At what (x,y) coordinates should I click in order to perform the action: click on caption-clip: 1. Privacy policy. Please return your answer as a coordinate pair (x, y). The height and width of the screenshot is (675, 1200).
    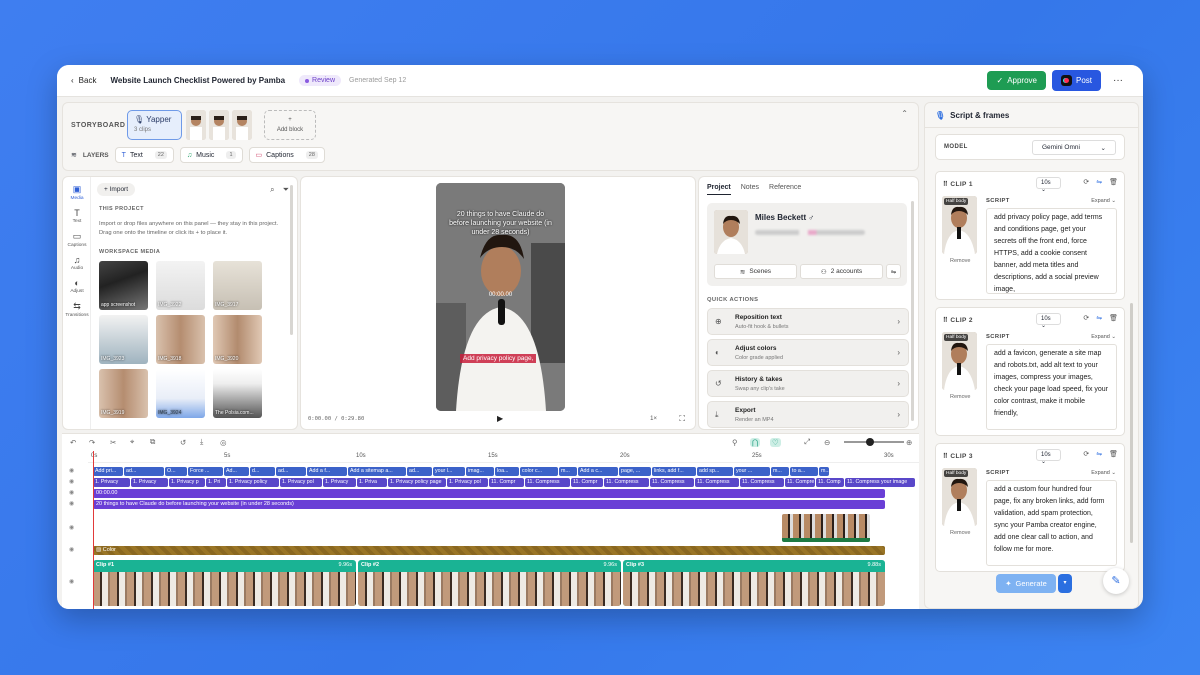
    Looking at the image, I should click on (253, 482).